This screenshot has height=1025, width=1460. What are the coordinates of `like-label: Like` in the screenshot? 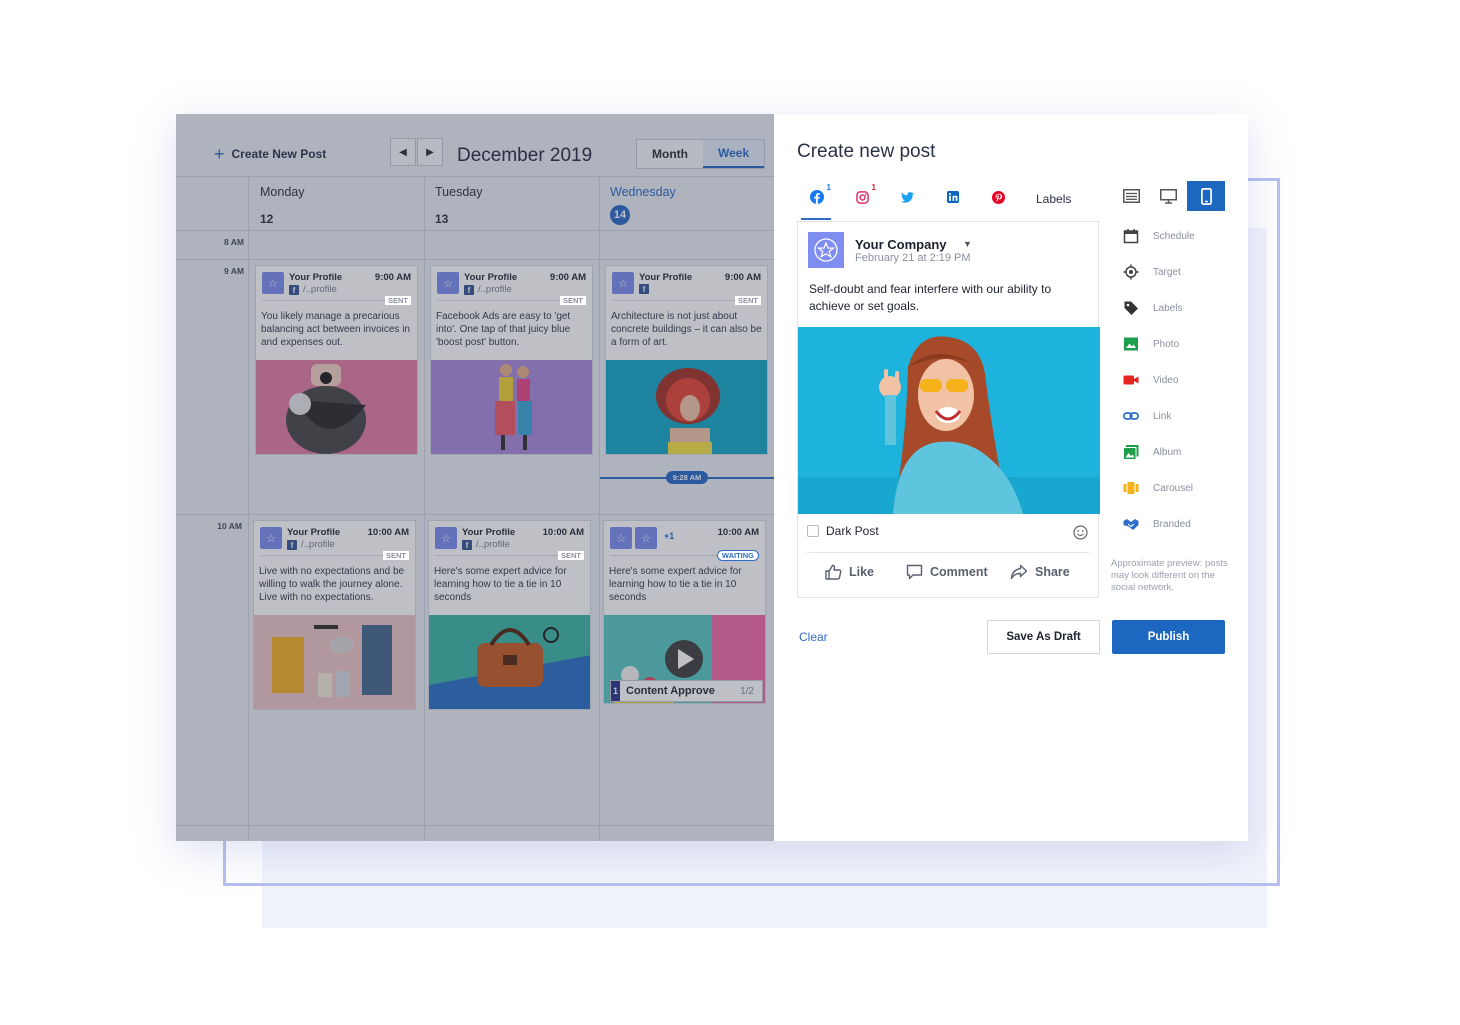 It's located at (862, 572).